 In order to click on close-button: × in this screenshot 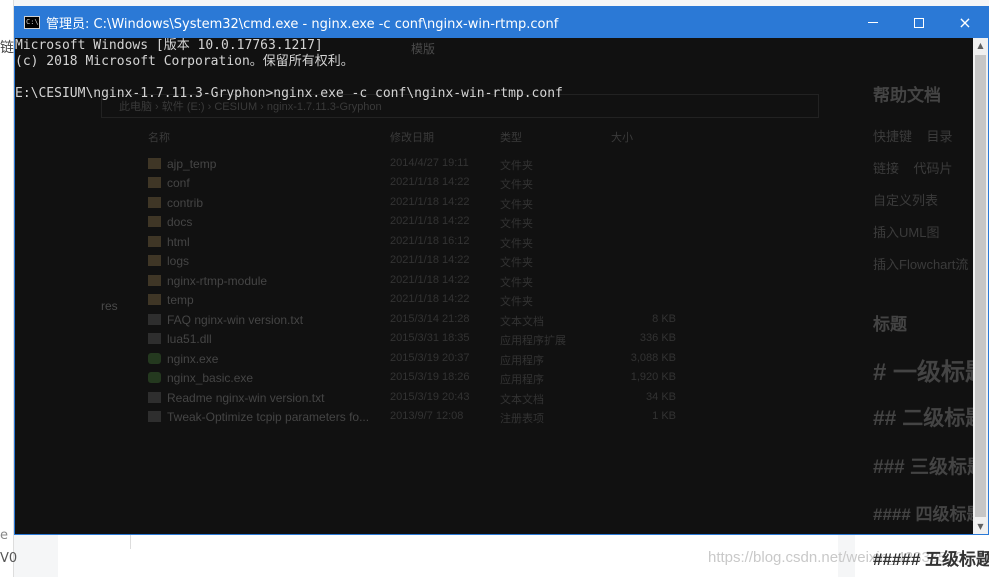, I will do `click(965, 22)`.